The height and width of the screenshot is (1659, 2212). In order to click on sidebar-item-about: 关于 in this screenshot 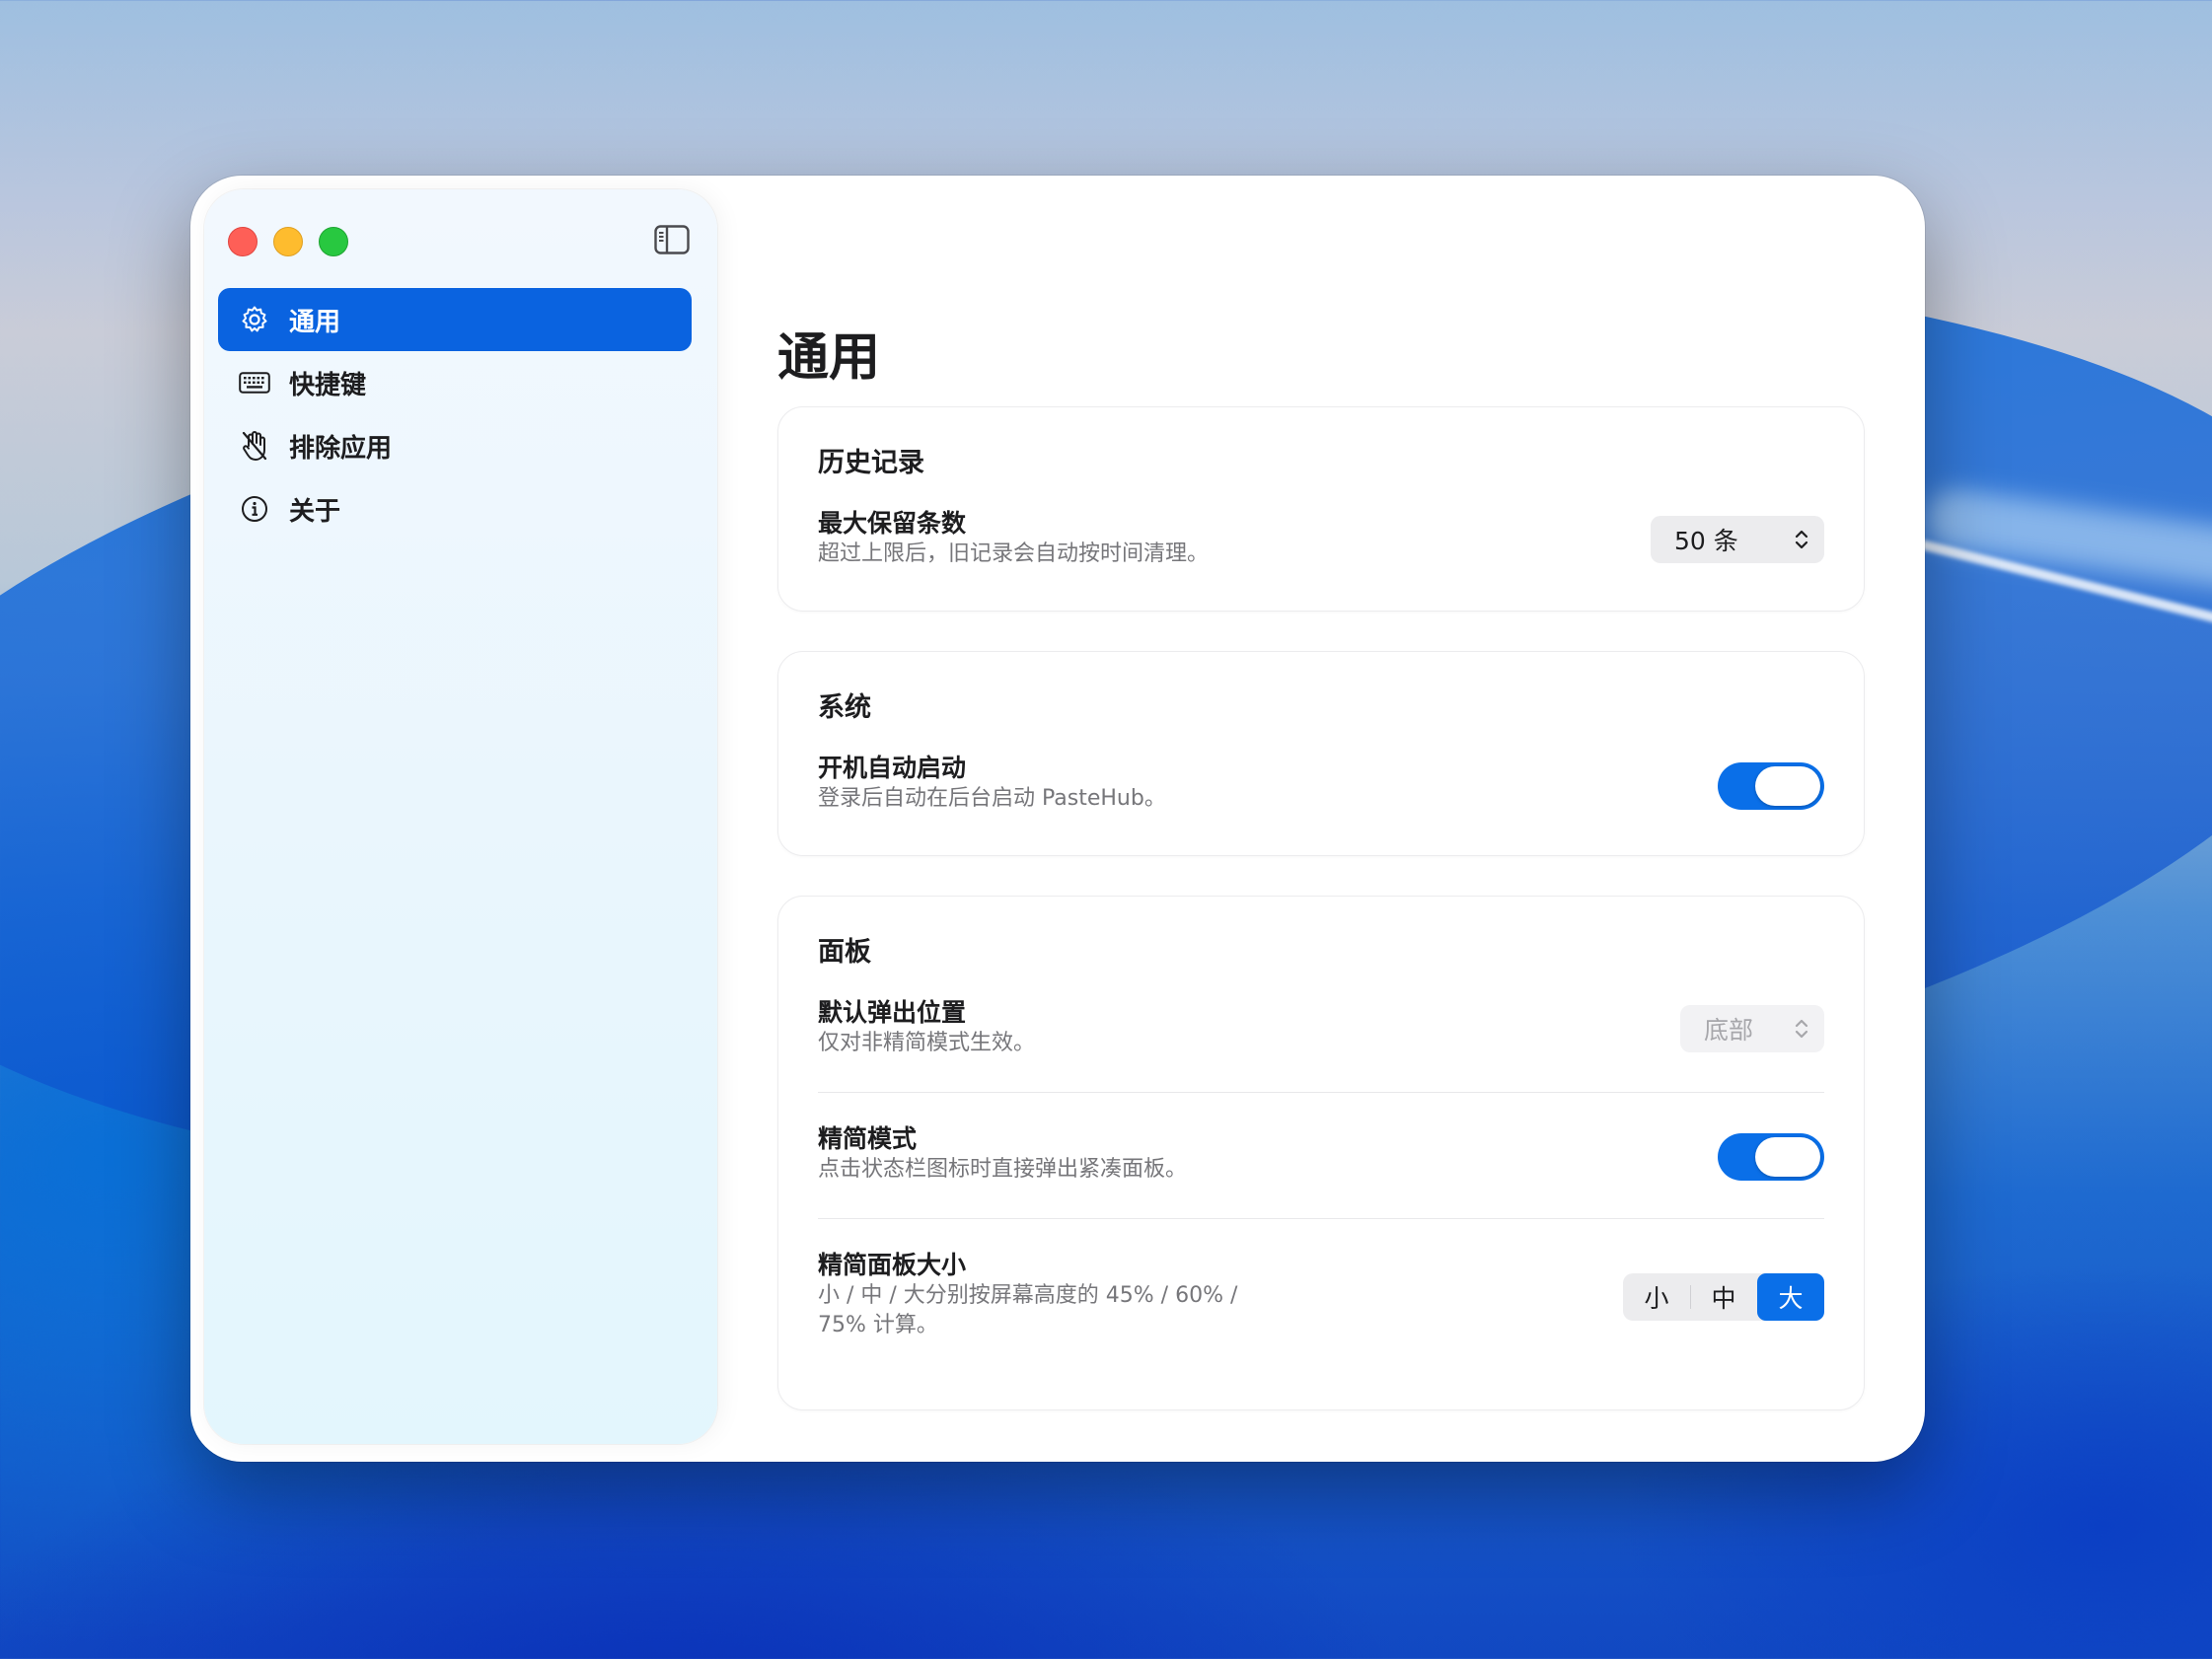, I will do `click(455, 509)`.